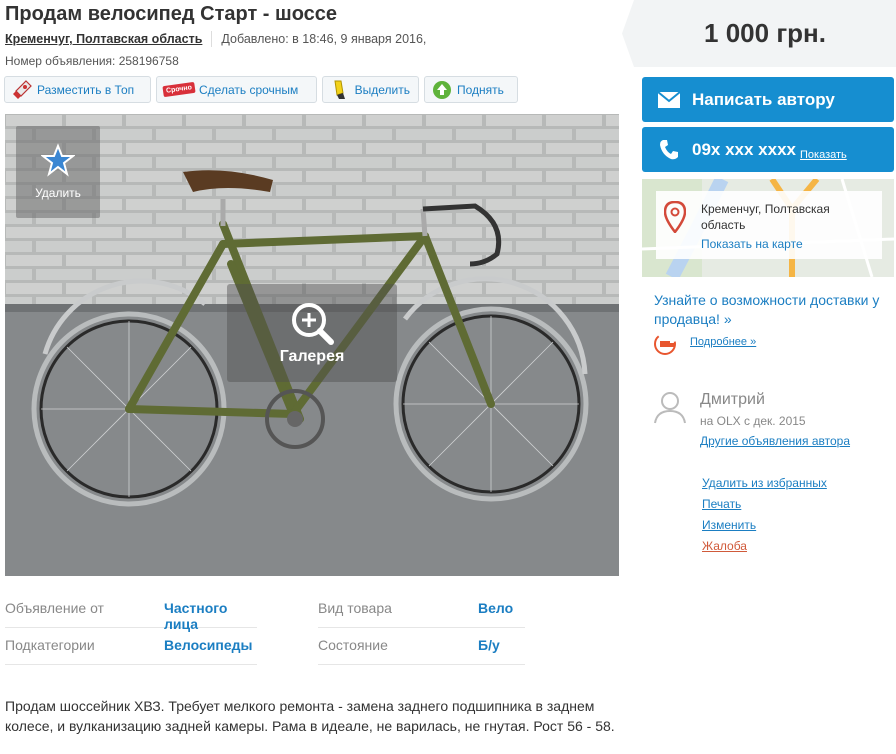 The width and height of the screenshot is (896, 754). What do you see at coordinates (212, 39) in the screenshot?
I see `divider` at bounding box center [212, 39].